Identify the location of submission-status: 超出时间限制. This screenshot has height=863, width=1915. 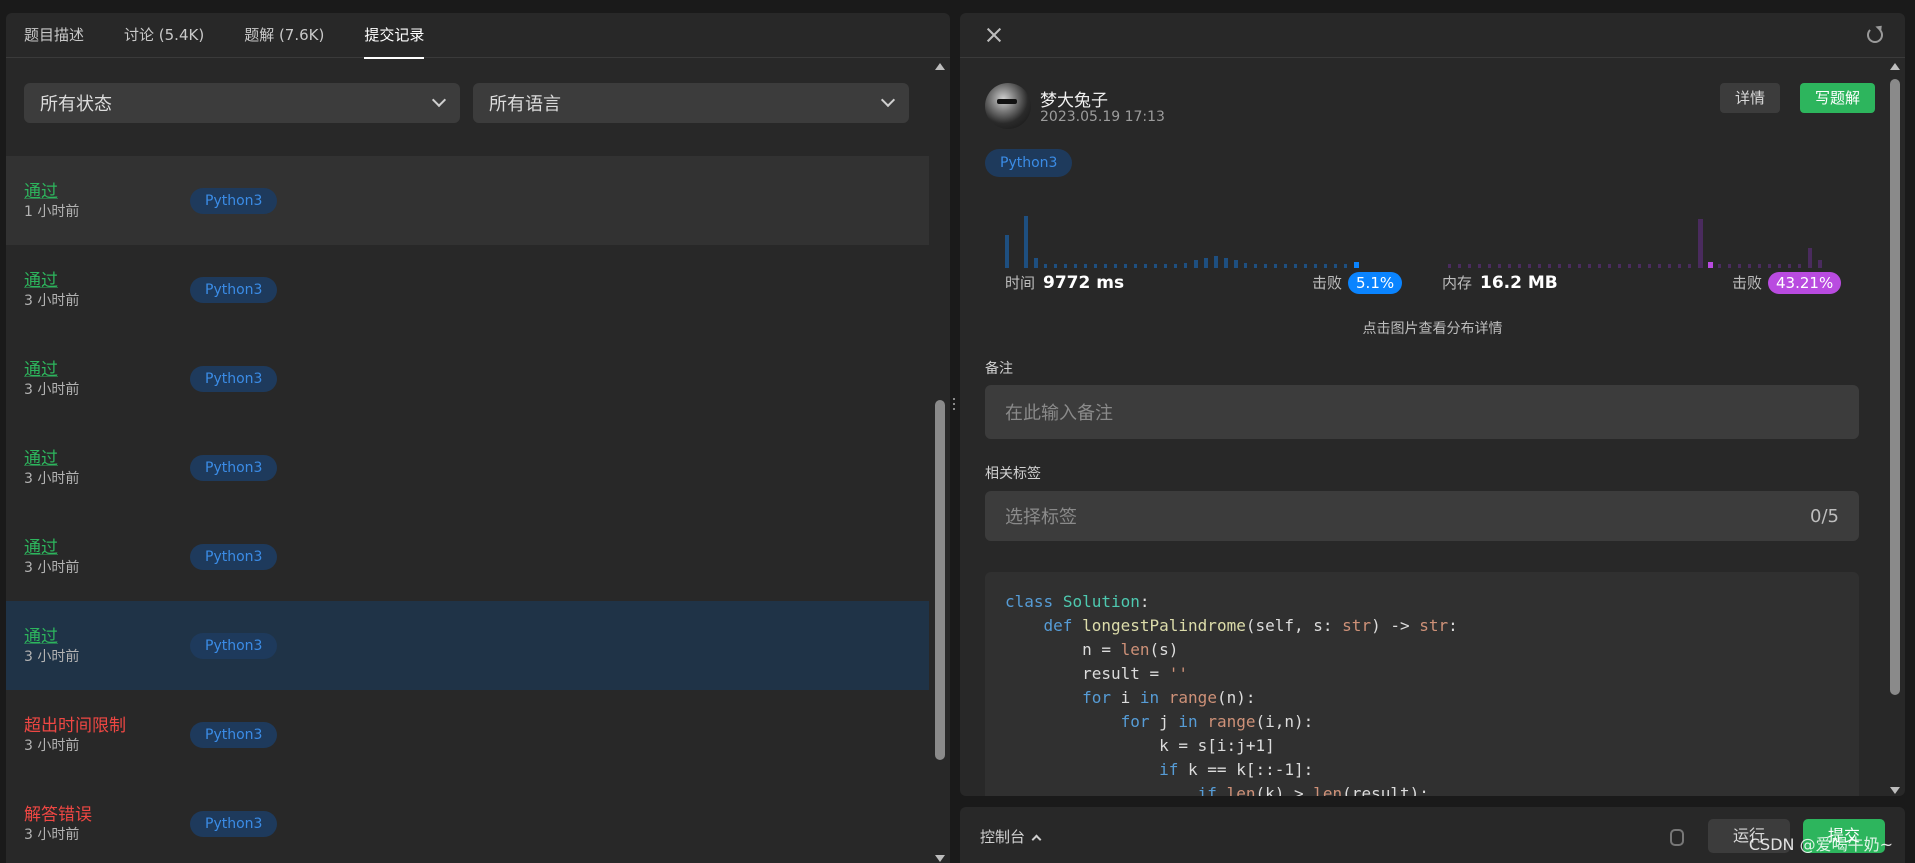
(107, 726).